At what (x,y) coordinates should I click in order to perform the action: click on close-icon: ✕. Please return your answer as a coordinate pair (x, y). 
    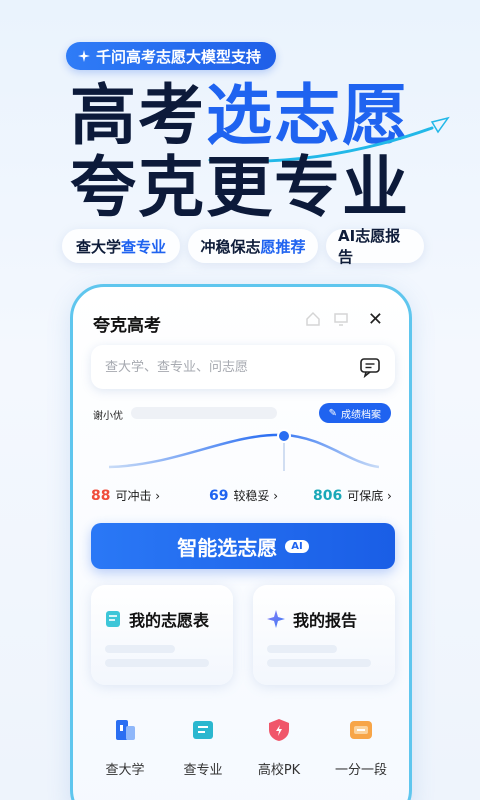
    Looking at the image, I should click on (375, 319).